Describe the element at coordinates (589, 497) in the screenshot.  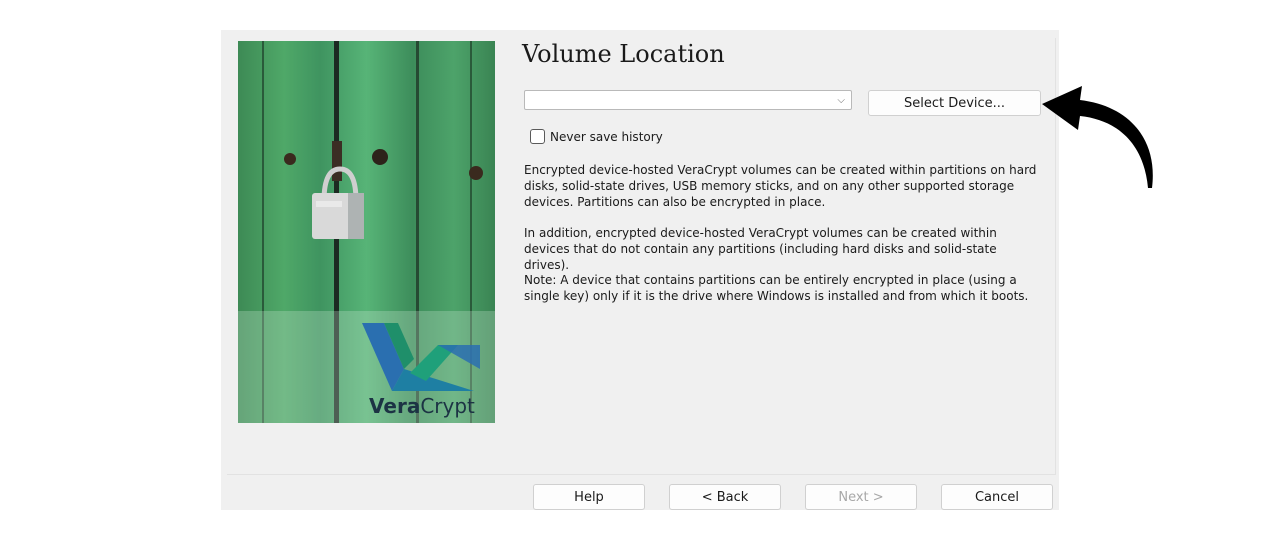
I see `help-button: Help` at that location.